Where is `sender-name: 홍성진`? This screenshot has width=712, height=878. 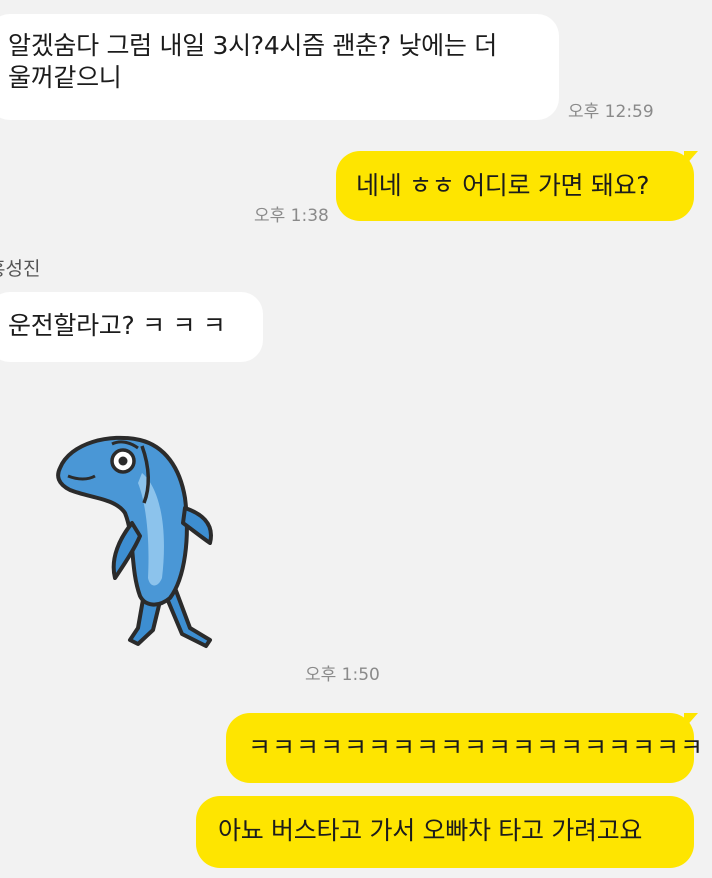 sender-name: 홍성진 is located at coordinates (20, 269).